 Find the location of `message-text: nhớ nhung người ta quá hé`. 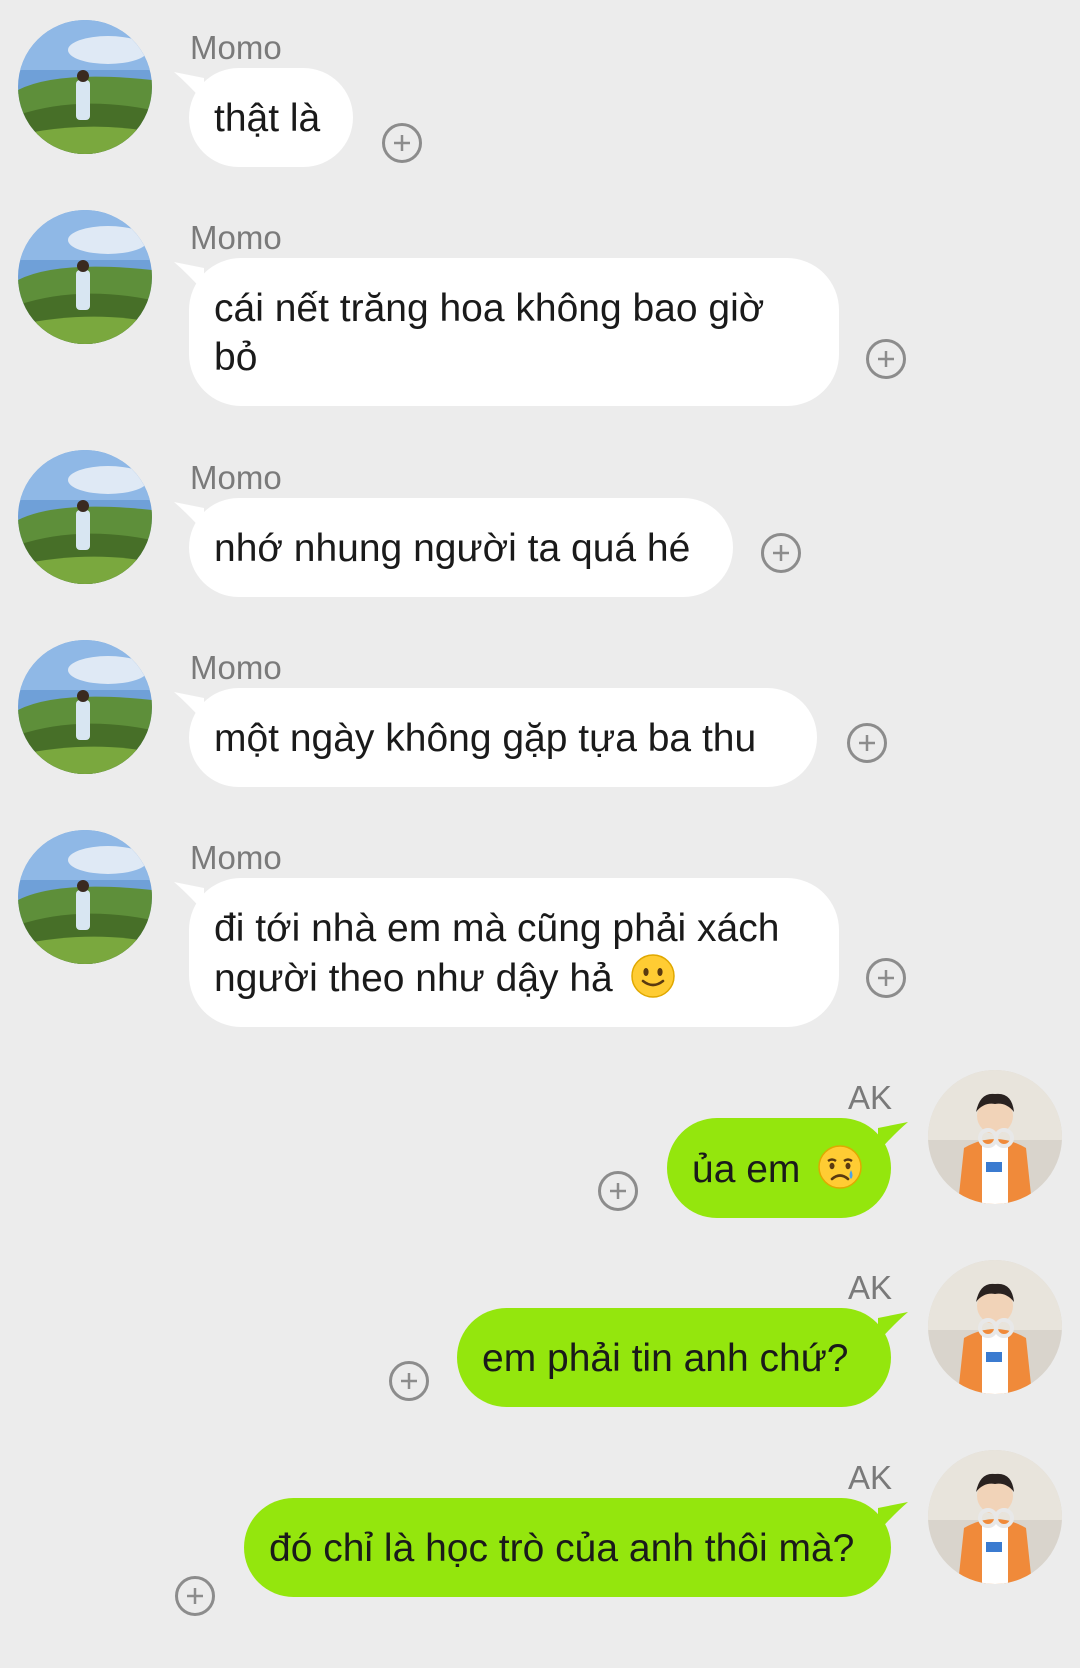

message-text: nhớ nhung người ta quá hé is located at coordinates (452, 548).